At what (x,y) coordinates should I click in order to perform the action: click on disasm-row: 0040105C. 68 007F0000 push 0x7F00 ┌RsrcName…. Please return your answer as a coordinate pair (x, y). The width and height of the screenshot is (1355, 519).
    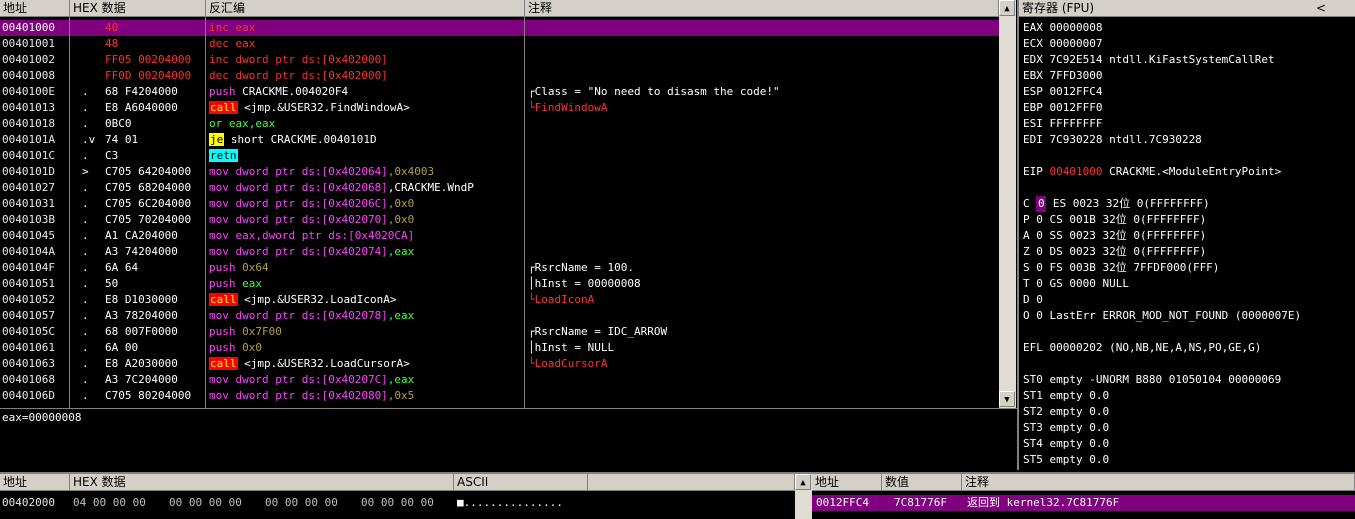
    Looking at the image, I should click on (499, 332).